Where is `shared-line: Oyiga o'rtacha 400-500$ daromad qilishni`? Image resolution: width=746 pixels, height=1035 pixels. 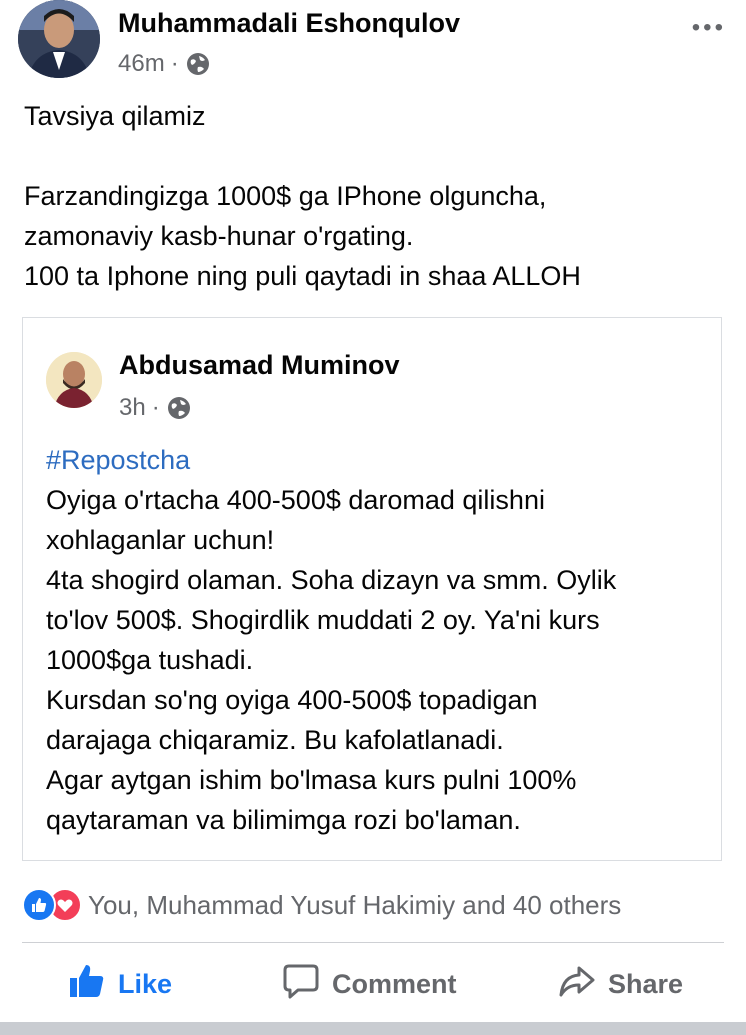
shared-line: Oyiga o'rtacha 400-500$ daromad qilishni is located at coordinates (295, 500).